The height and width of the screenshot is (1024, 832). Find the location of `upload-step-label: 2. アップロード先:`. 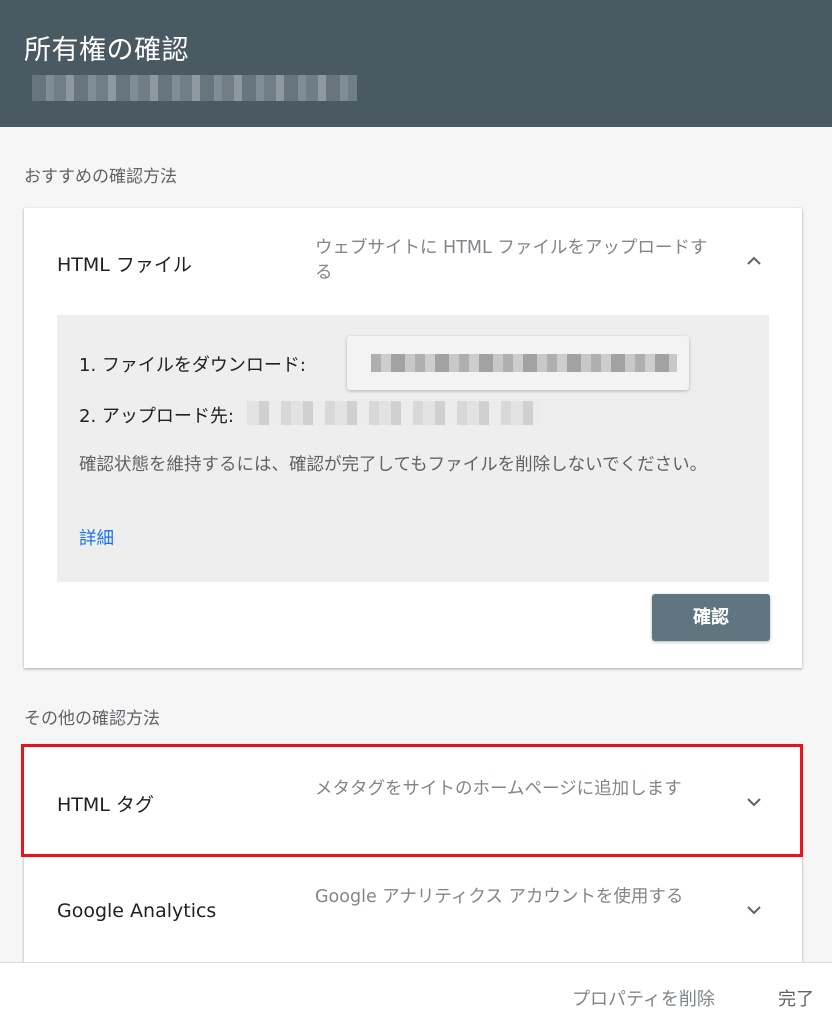

upload-step-label: 2. アップロード先: is located at coordinates (156, 416).